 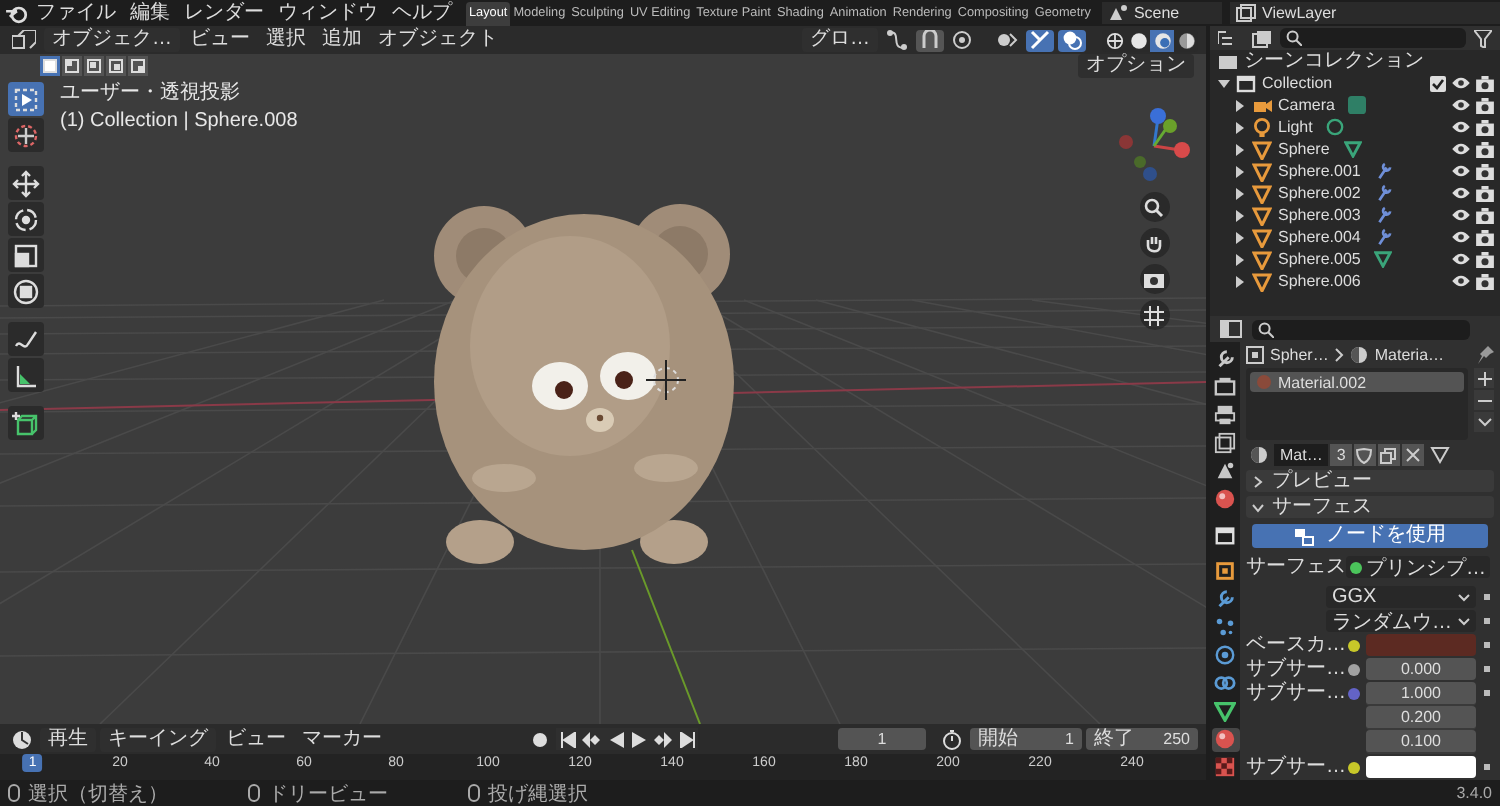 What do you see at coordinates (26, 339) in the screenshot?
I see `annotate-tool` at bounding box center [26, 339].